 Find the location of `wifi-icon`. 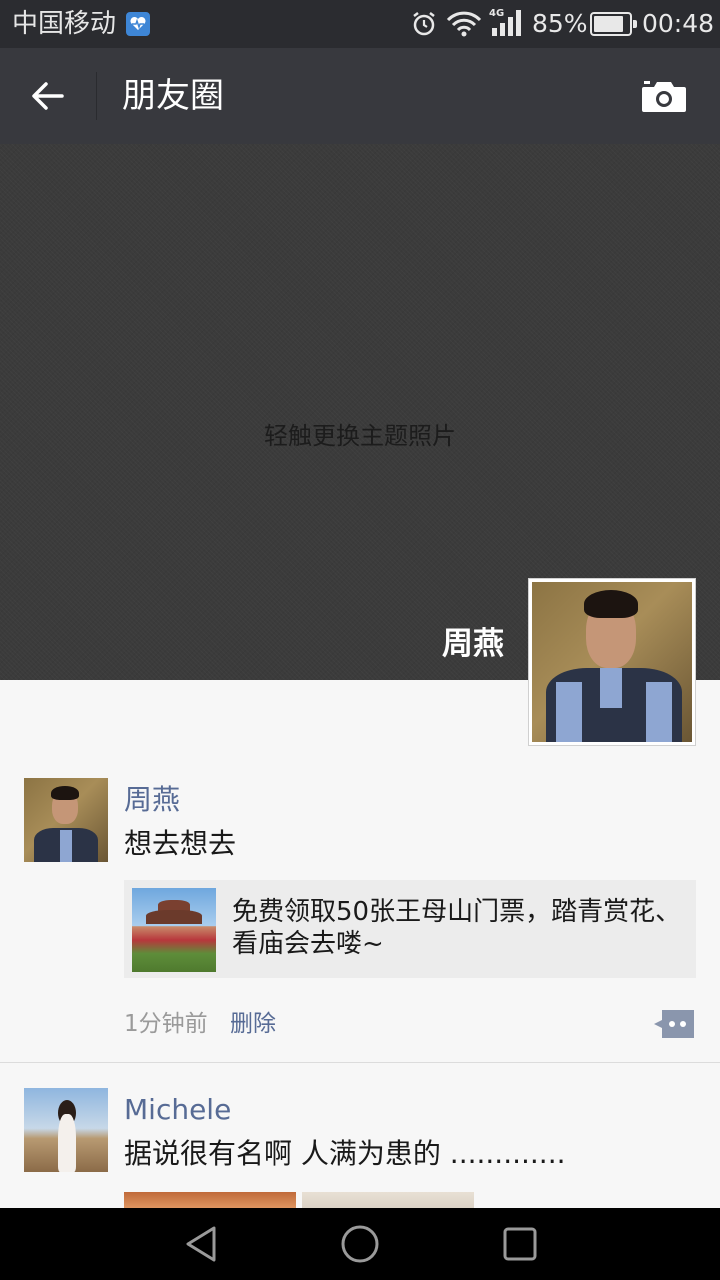

wifi-icon is located at coordinates (464, 26).